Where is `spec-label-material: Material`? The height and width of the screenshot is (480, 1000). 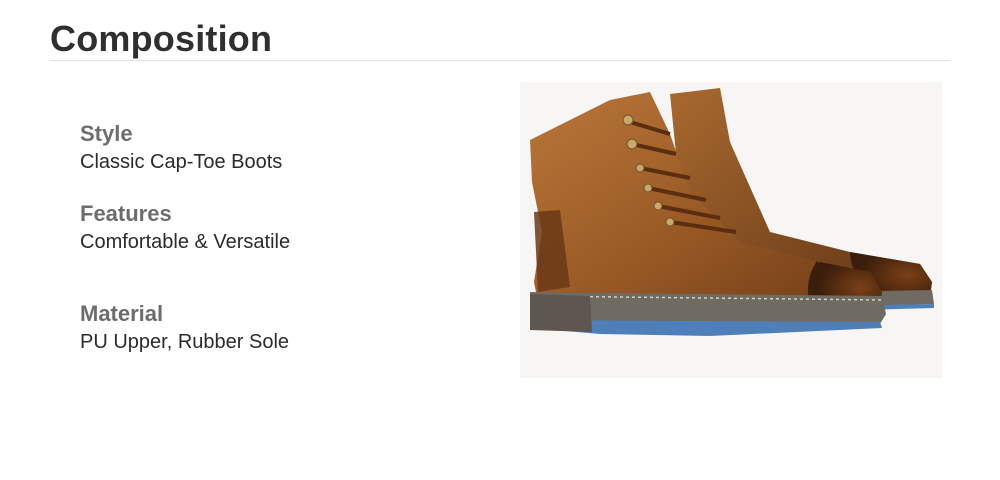 spec-label-material: Material is located at coordinates (122, 313).